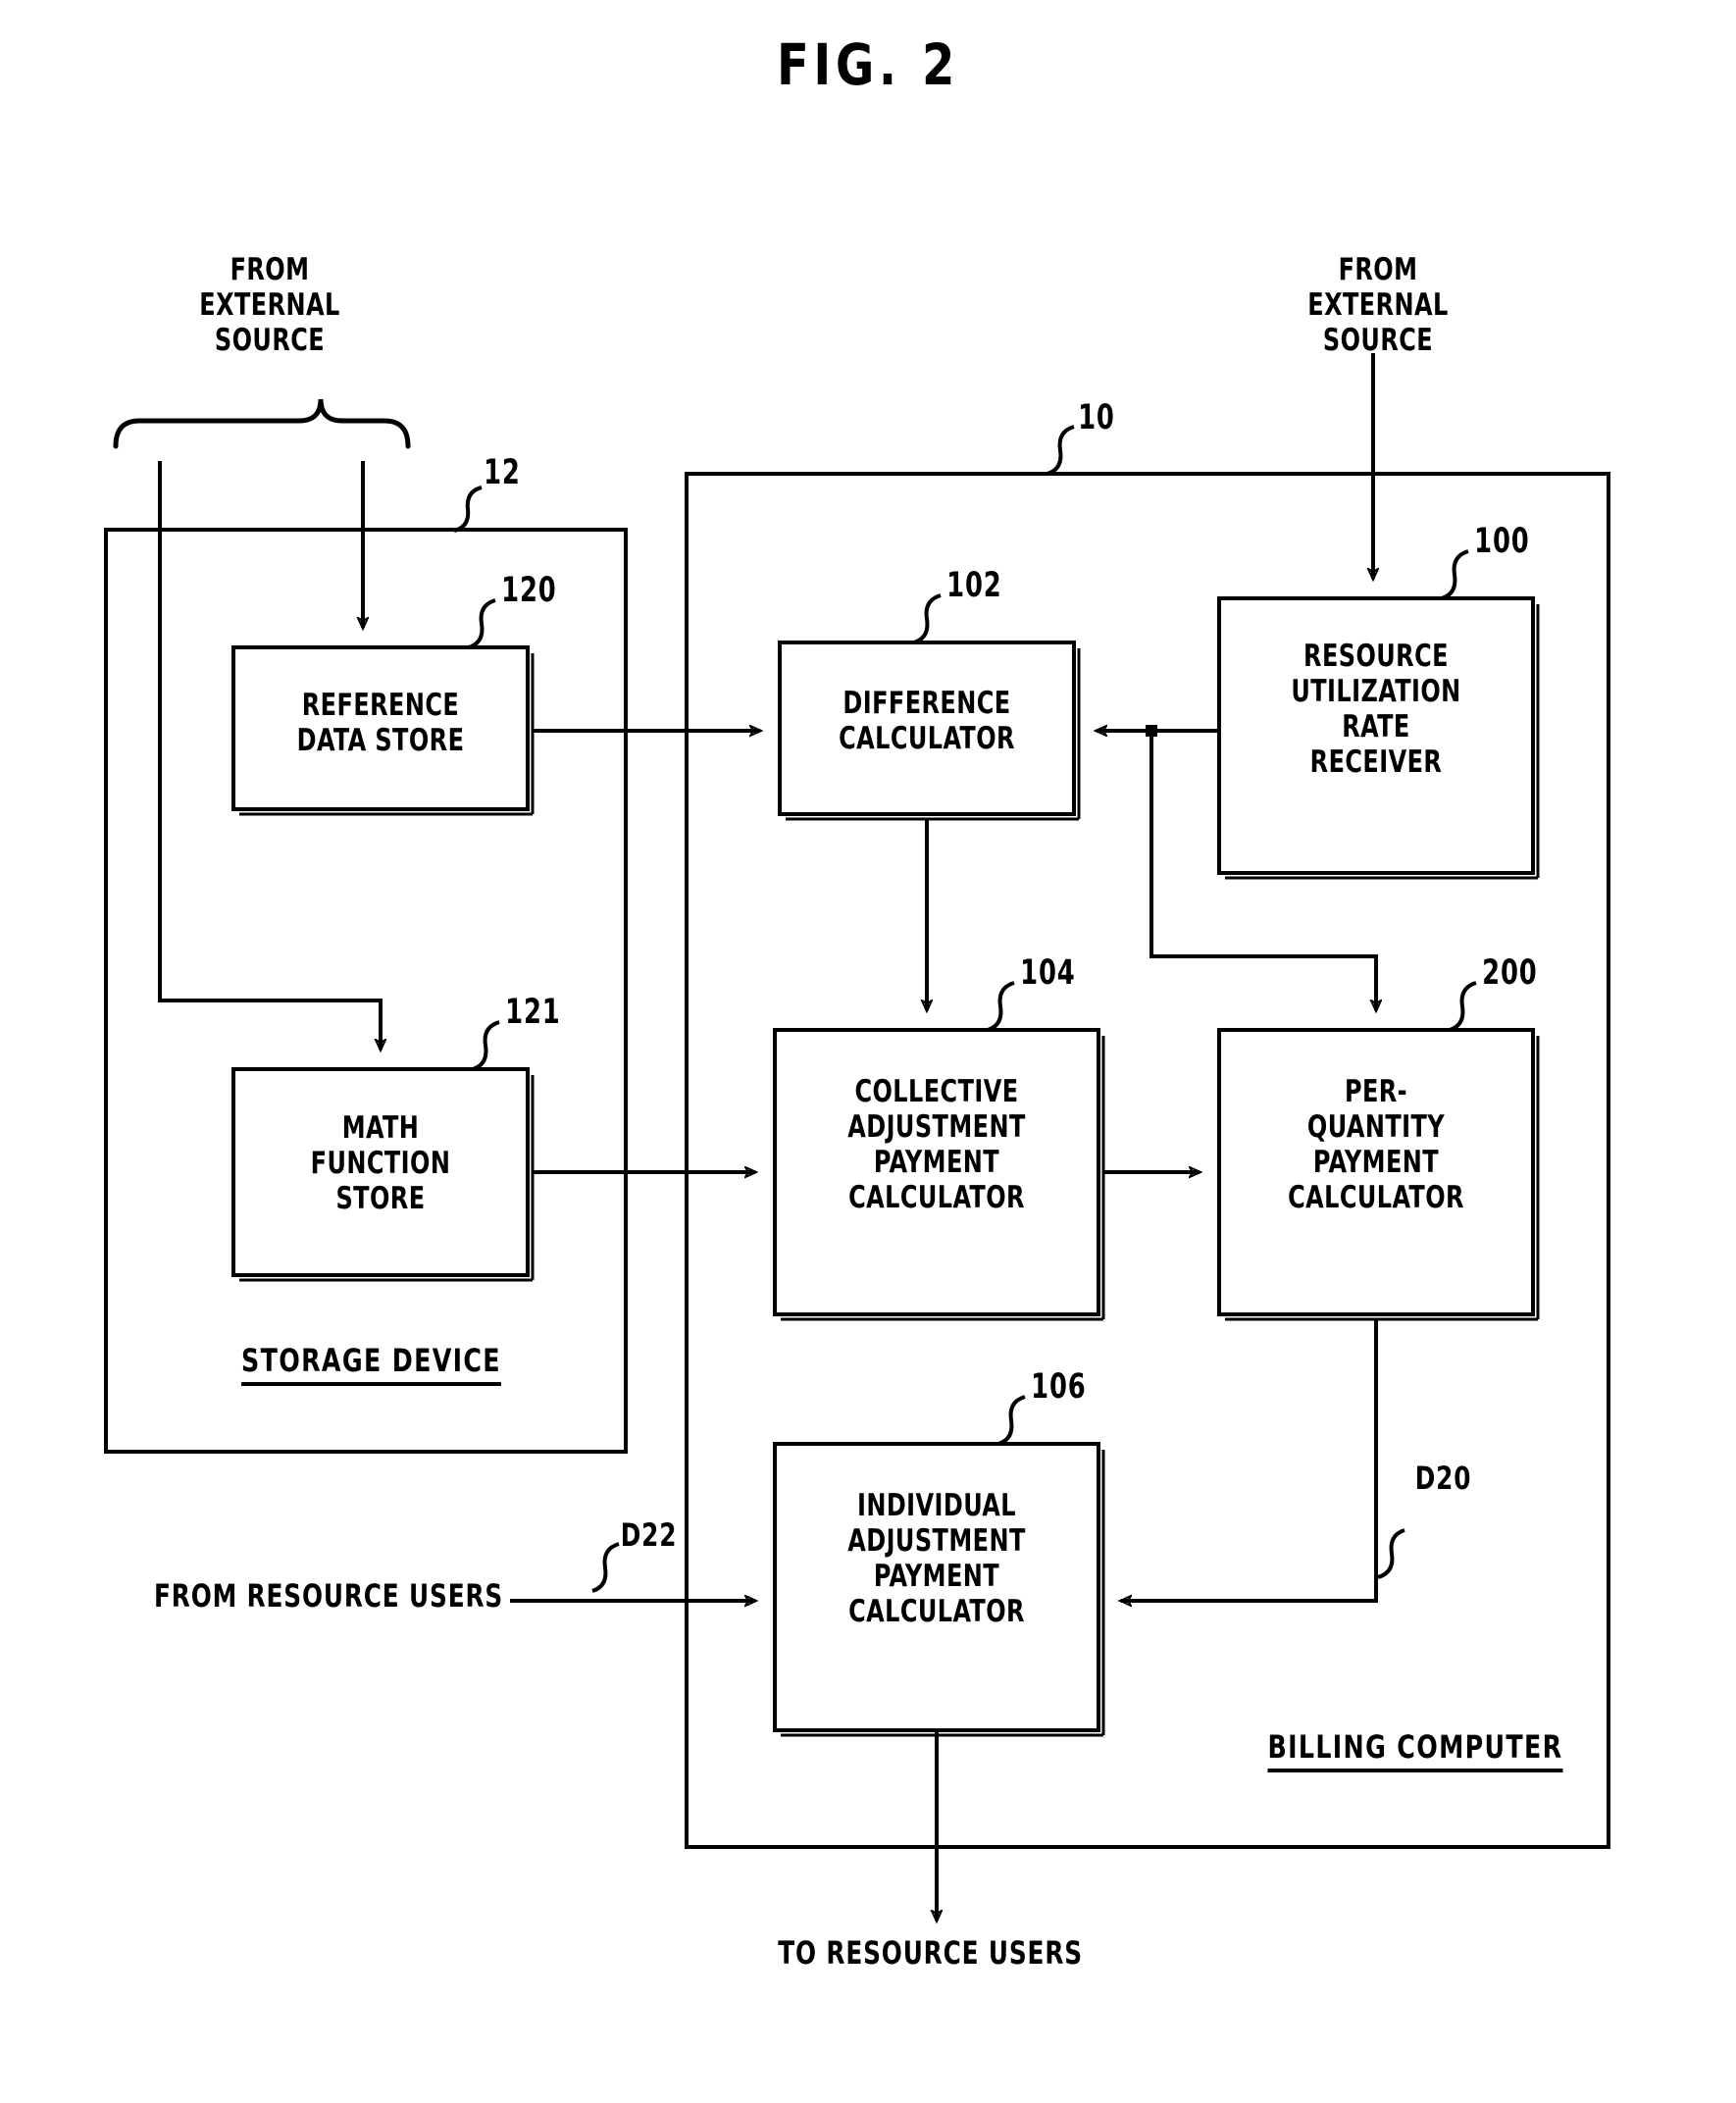 The width and height of the screenshot is (1736, 2103). What do you see at coordinates (329, 1596) in the screenshot?
I see `from-resource-users-label: FROM RESOURCE USERS` at bounding box center [329, 1596].